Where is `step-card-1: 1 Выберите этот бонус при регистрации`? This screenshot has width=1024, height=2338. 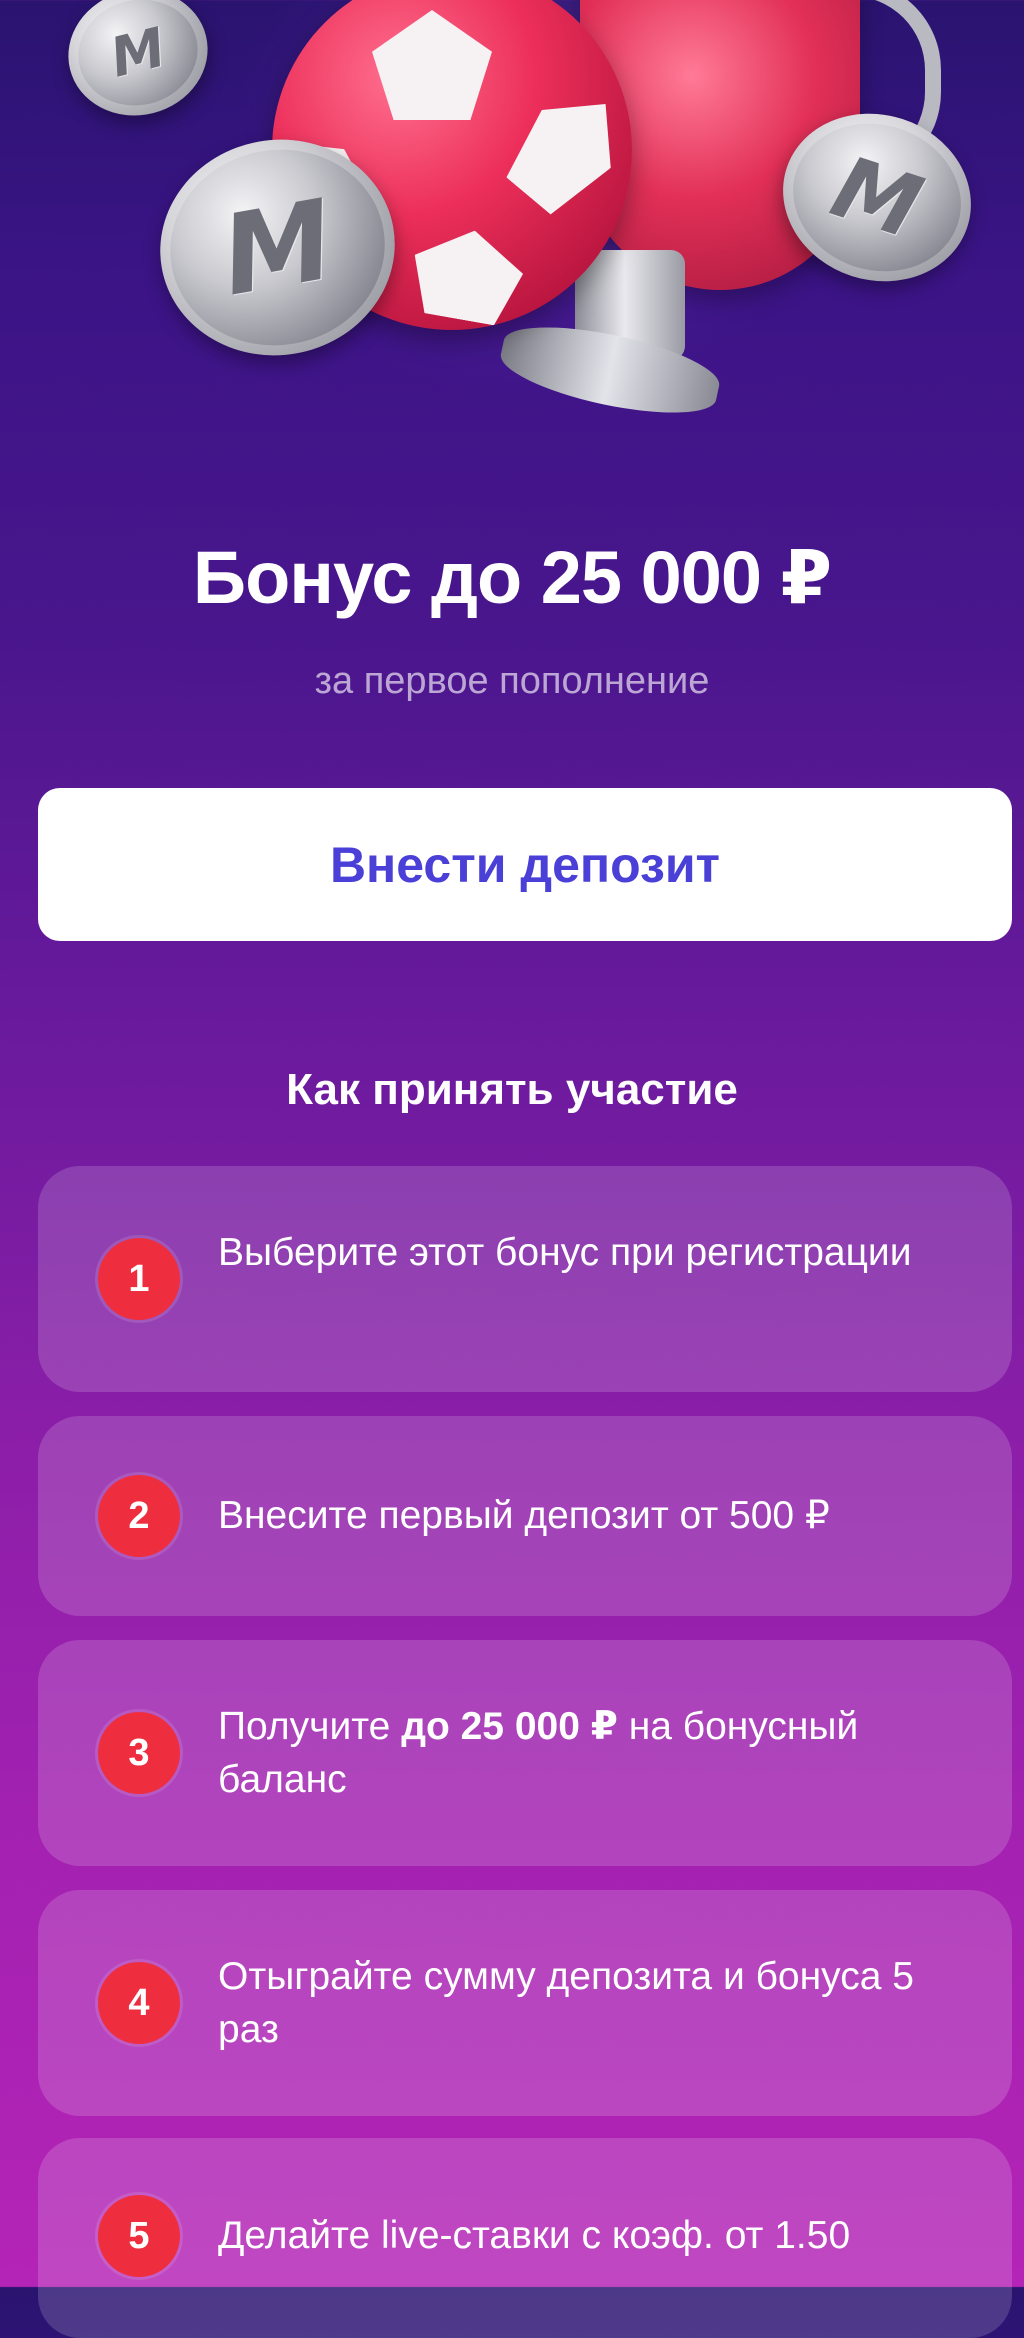 step-card-1: 1 Выберите этот бонус при регистрации is located at coordinates (525, 1279).